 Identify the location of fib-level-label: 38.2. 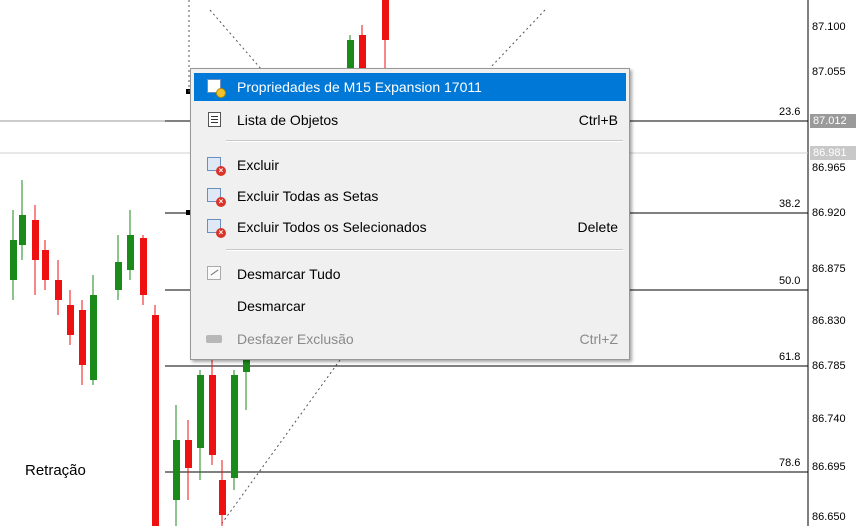
(790, 204).